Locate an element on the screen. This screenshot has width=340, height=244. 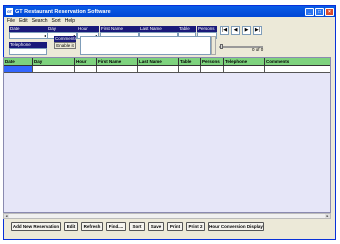
edit-button: Edit is located at coordinates (71, 226).